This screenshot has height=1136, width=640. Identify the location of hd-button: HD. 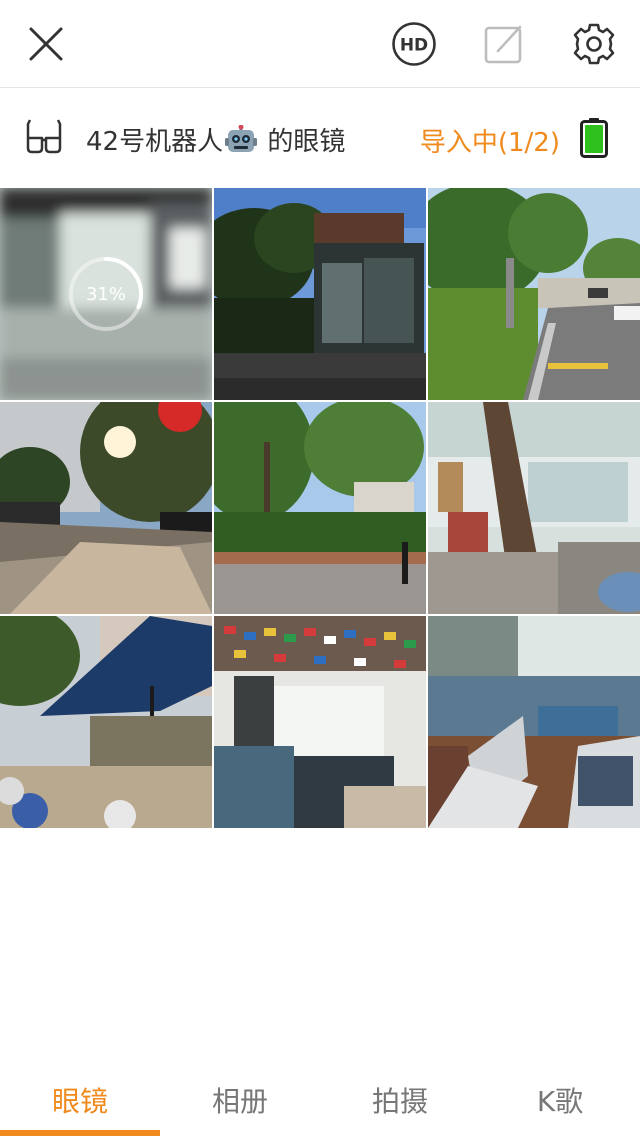
(414, 44).